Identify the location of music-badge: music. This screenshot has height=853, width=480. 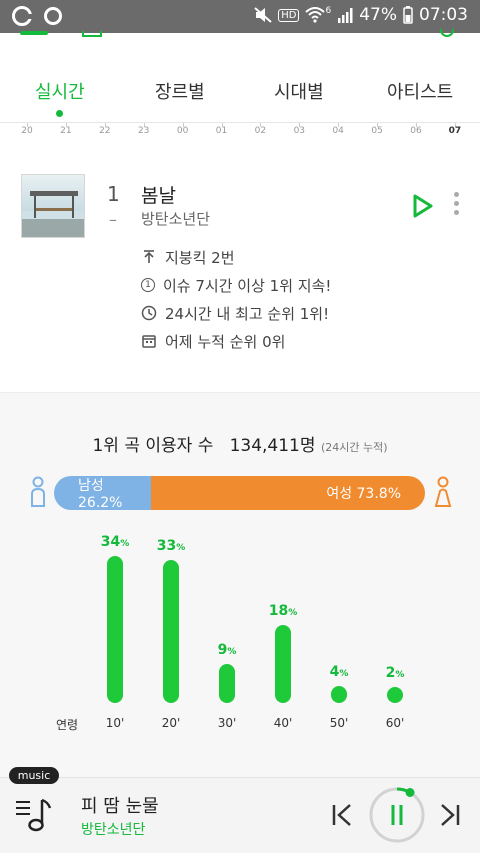
(34, 775).